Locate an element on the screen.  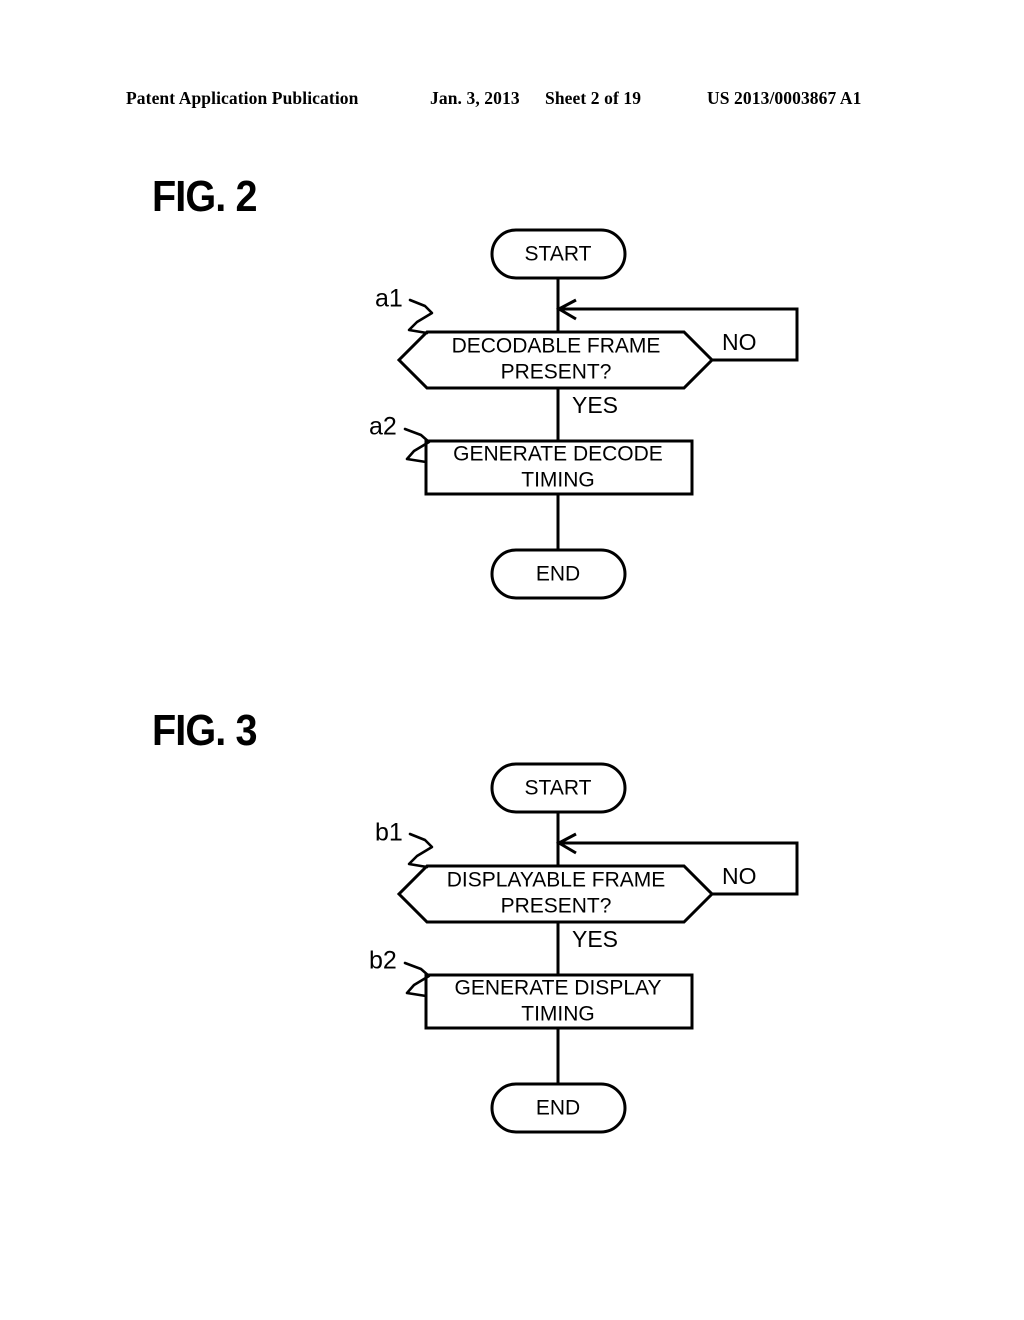
decision-node-label-line2-fig2: PRESENT? is located at coordinates (556, 372).